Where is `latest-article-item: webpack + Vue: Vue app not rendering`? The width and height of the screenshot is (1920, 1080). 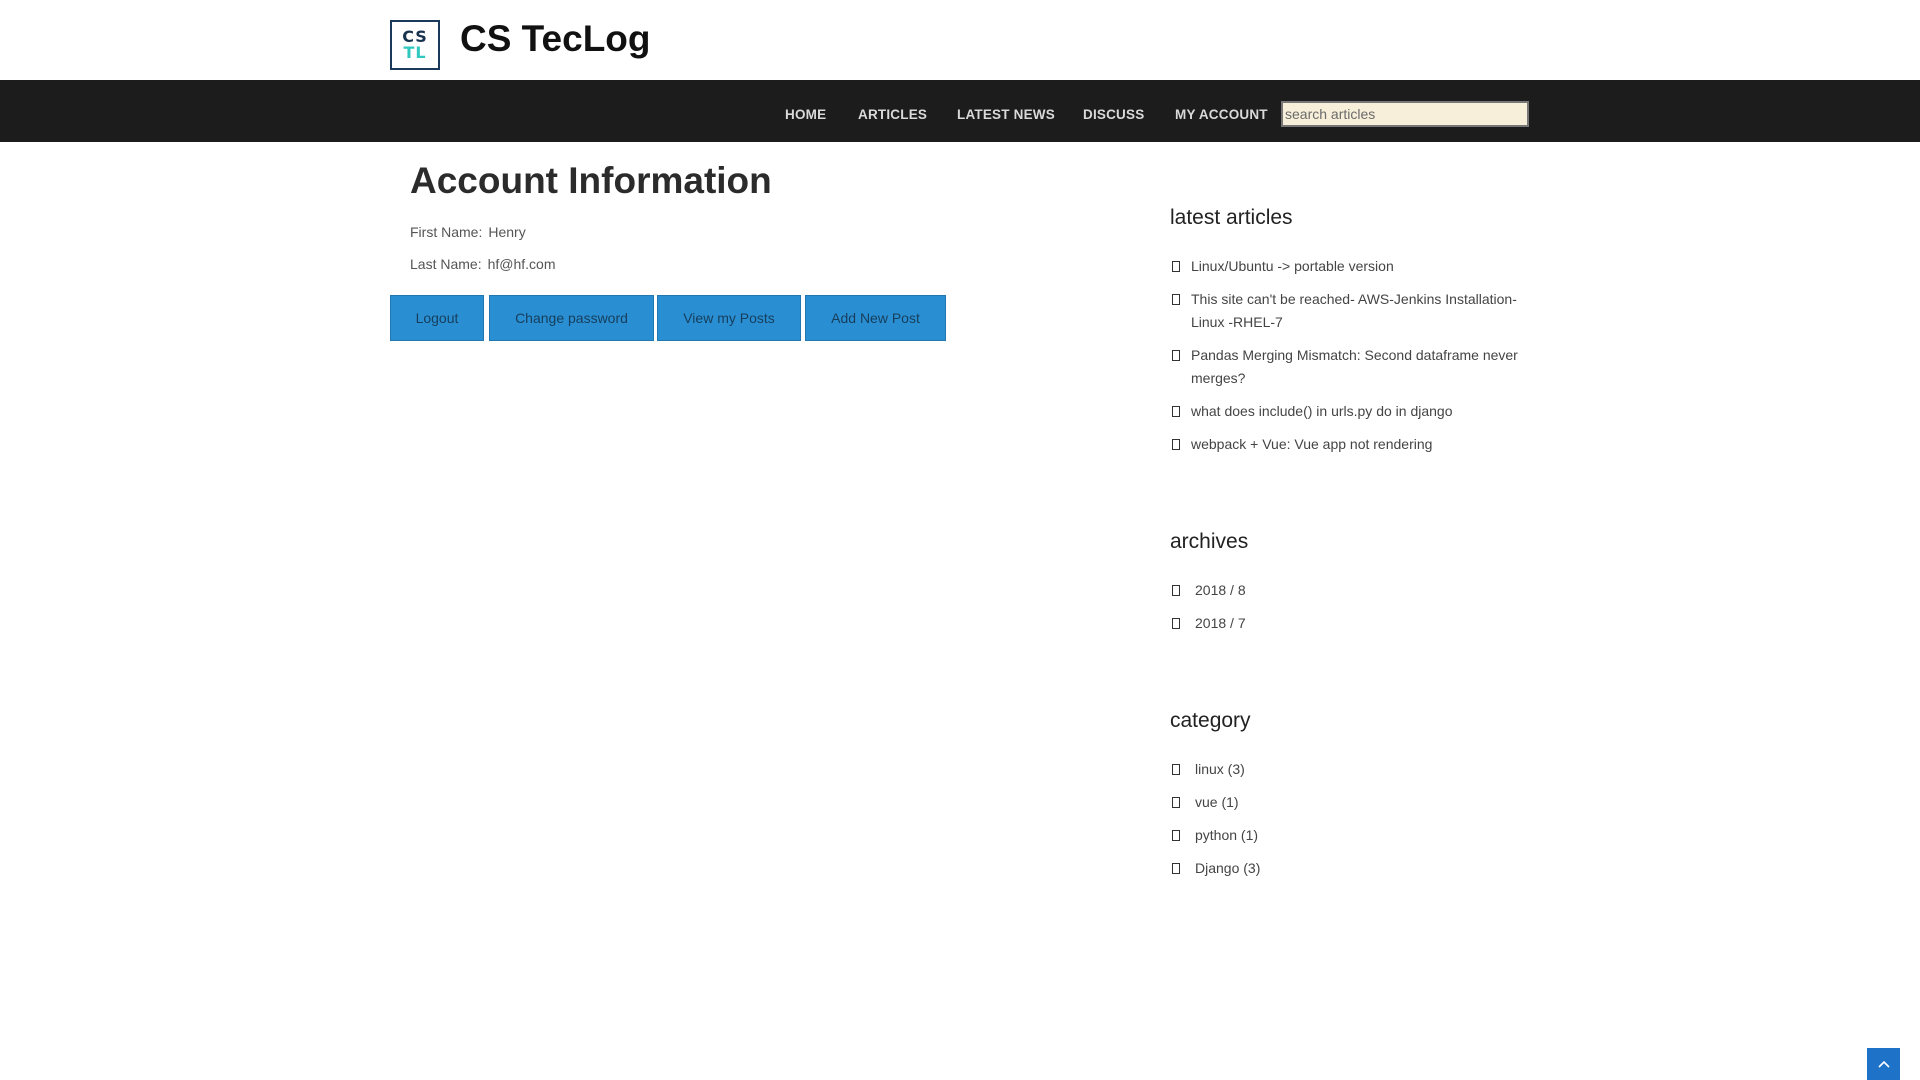
latest-article-item: webpack + Vue: Vue app not rendering is located at coordinates (1351, 444).